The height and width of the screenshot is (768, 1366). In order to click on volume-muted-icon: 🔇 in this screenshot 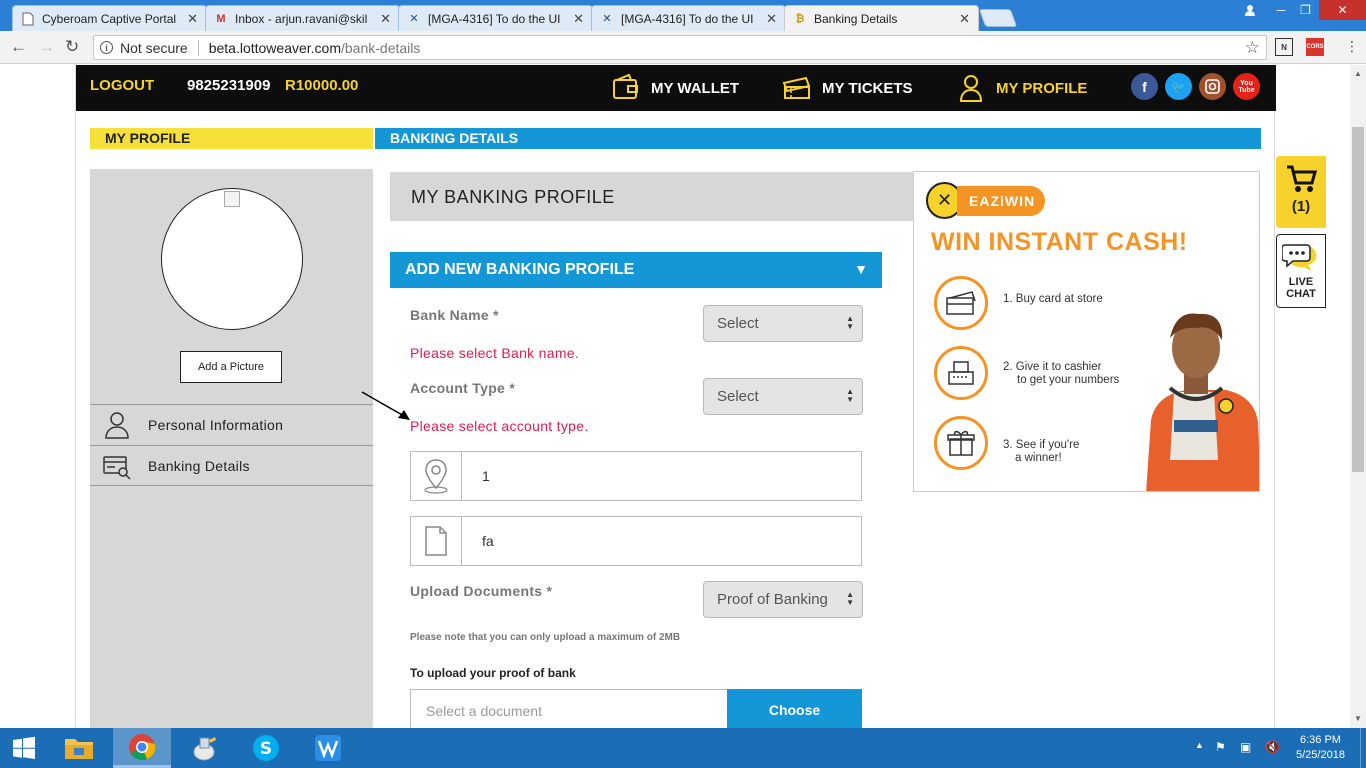, I will do `click(1272, 747)`.